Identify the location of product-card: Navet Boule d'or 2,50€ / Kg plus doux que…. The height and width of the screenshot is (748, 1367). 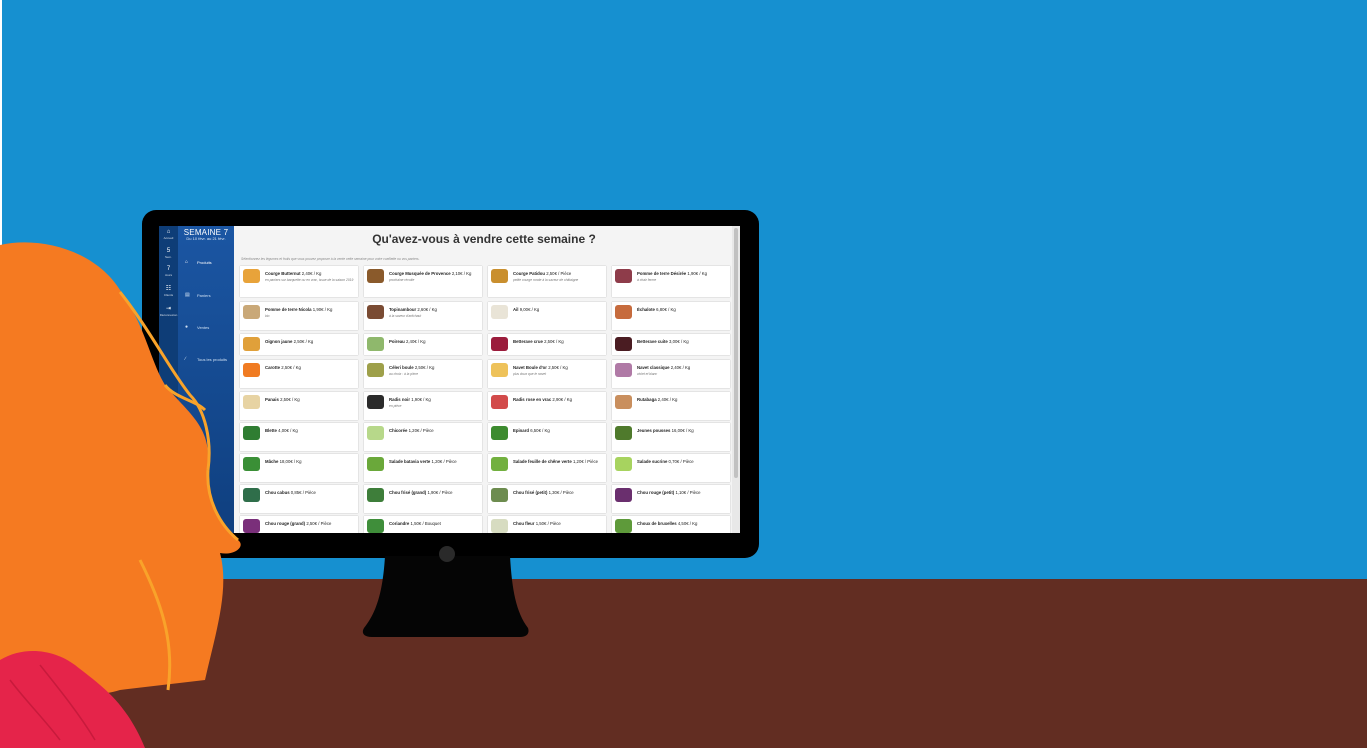
(547, 374).